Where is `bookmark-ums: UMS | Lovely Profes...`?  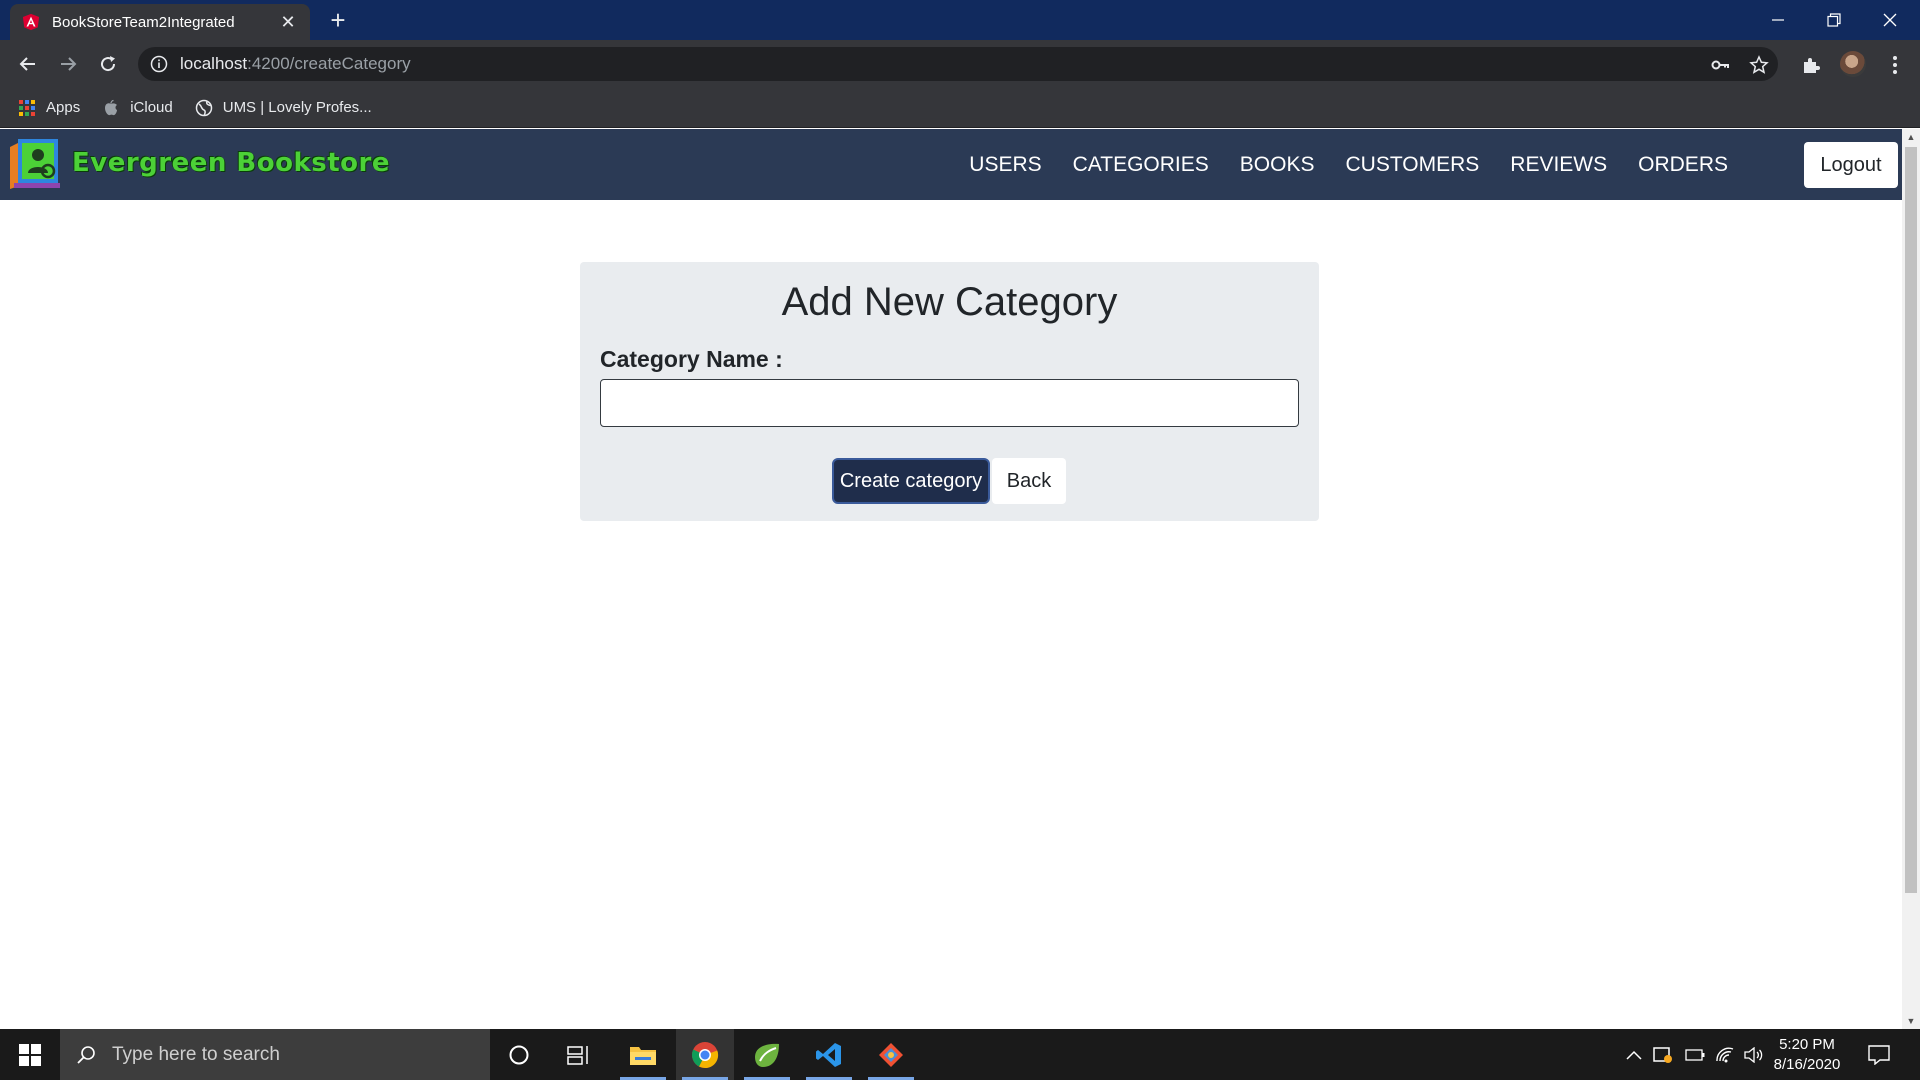
bookmark-ums: UMS | Lovely Profes... is located at coordinates (283, 108).